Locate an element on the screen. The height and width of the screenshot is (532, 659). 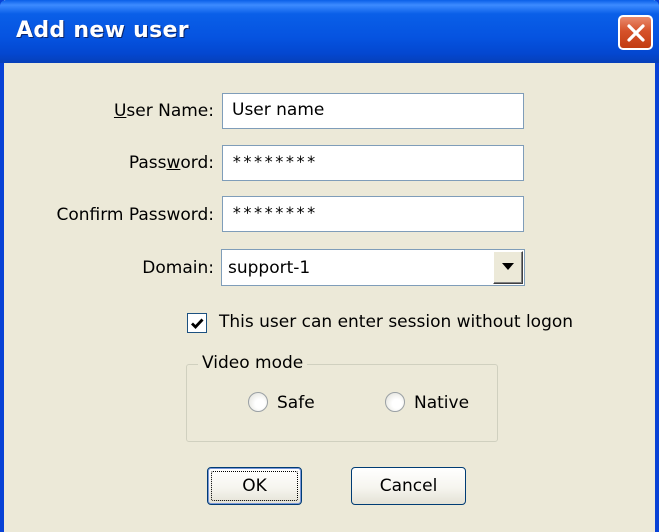
domain-select: support-1 is located at coordinates (373, 267).